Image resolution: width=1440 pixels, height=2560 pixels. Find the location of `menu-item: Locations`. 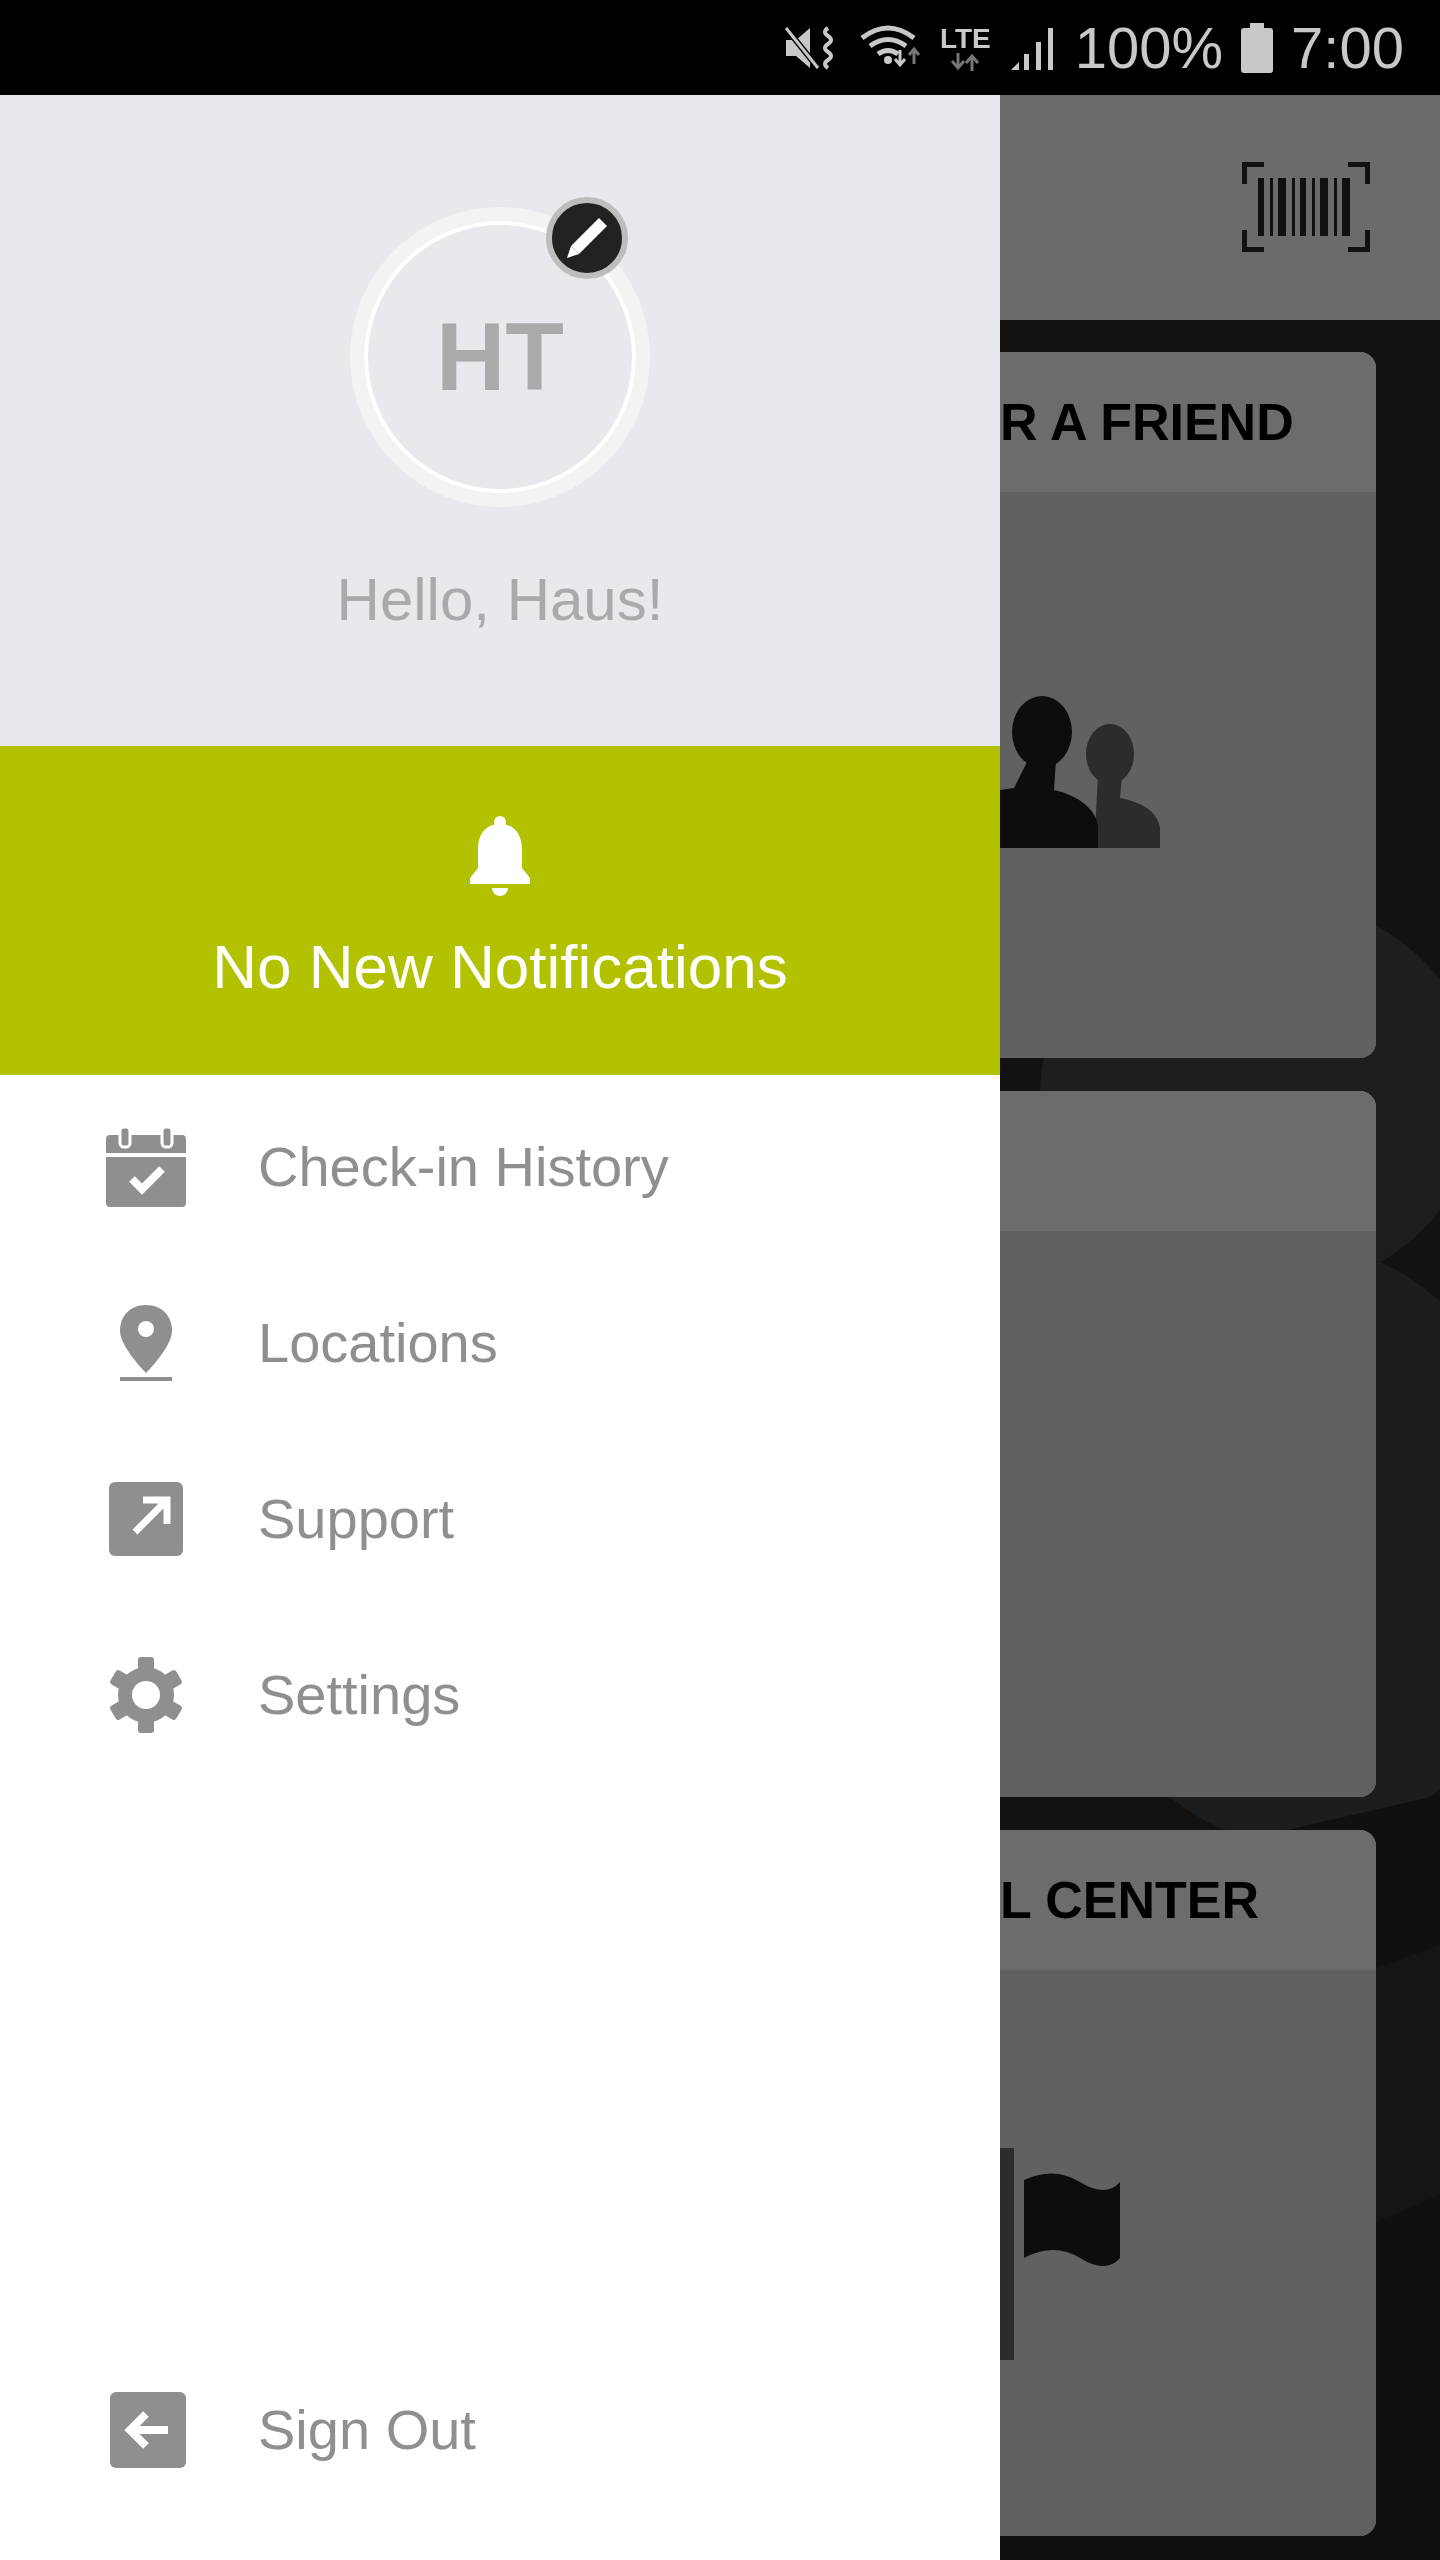

menu-item: Locations is located at coordinates (500, 1343).